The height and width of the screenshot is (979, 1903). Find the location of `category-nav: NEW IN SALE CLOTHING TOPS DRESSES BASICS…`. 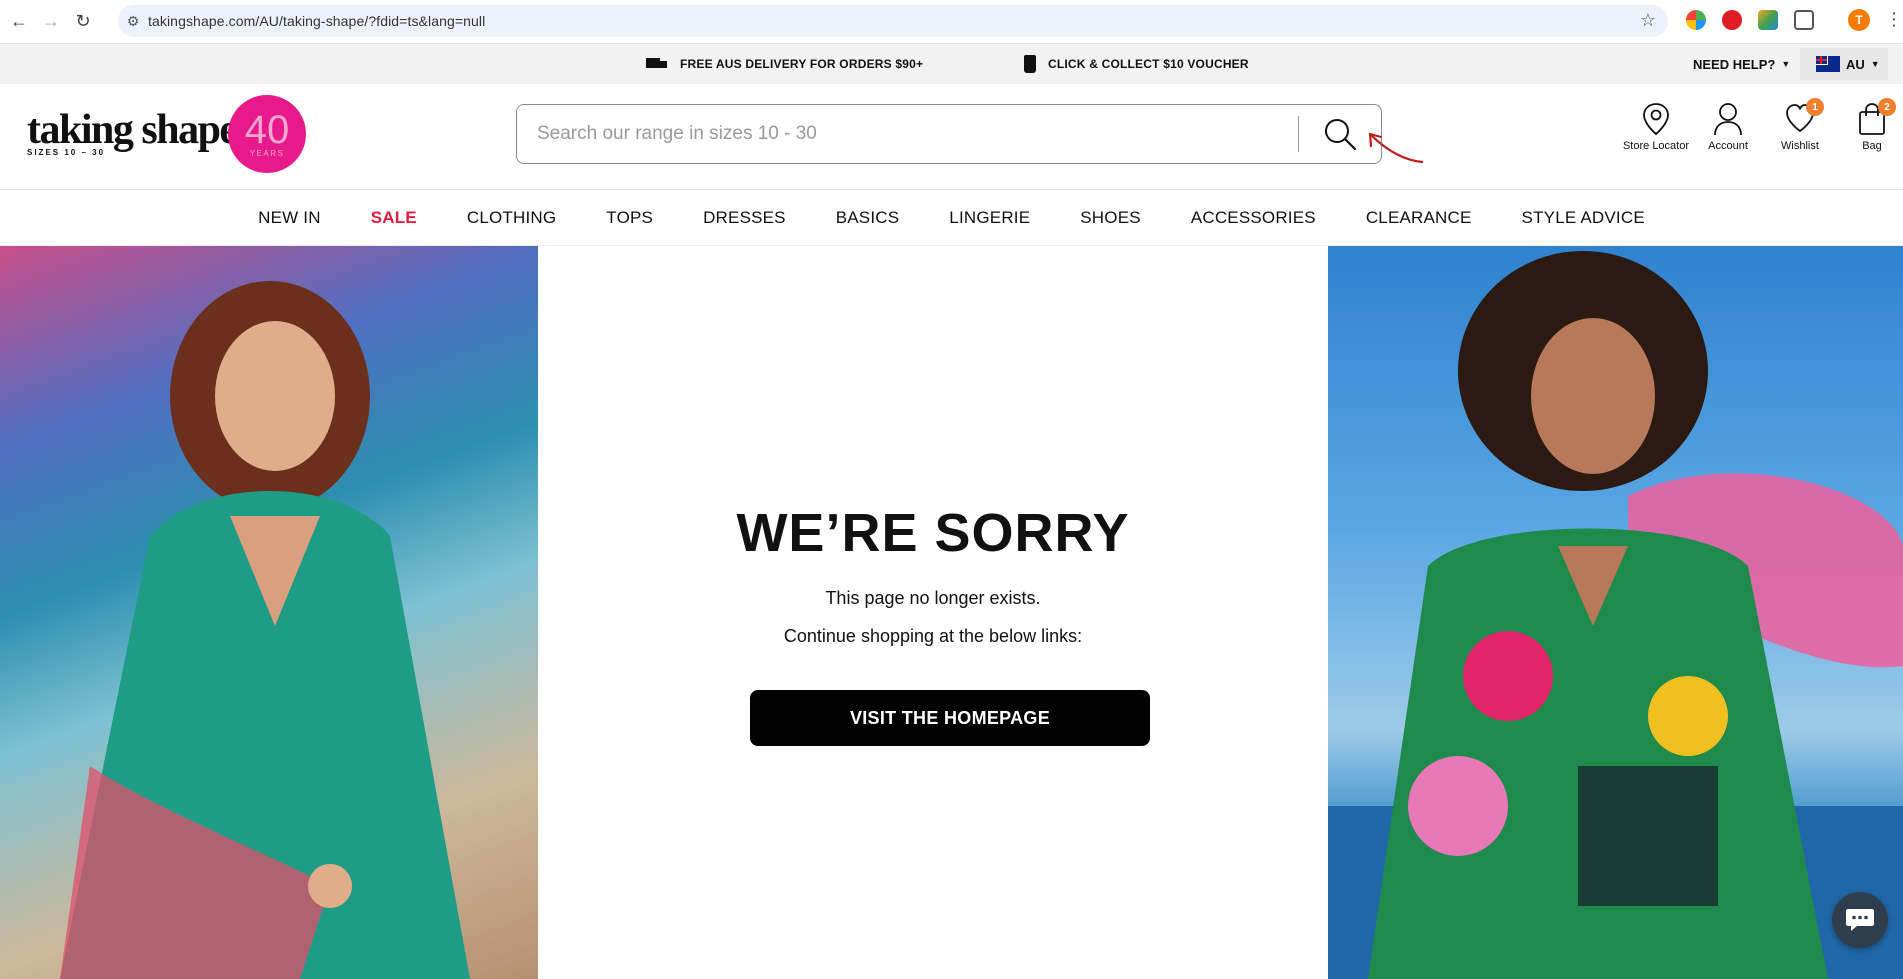

category-nav: NEW IN SALE CLOTHING TOPS DRESSES BASICS… is located at coordinates (951, 218).